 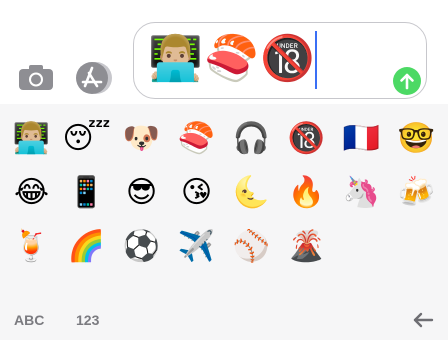 I want to click on app-store-button, so click(x=94, y=78).